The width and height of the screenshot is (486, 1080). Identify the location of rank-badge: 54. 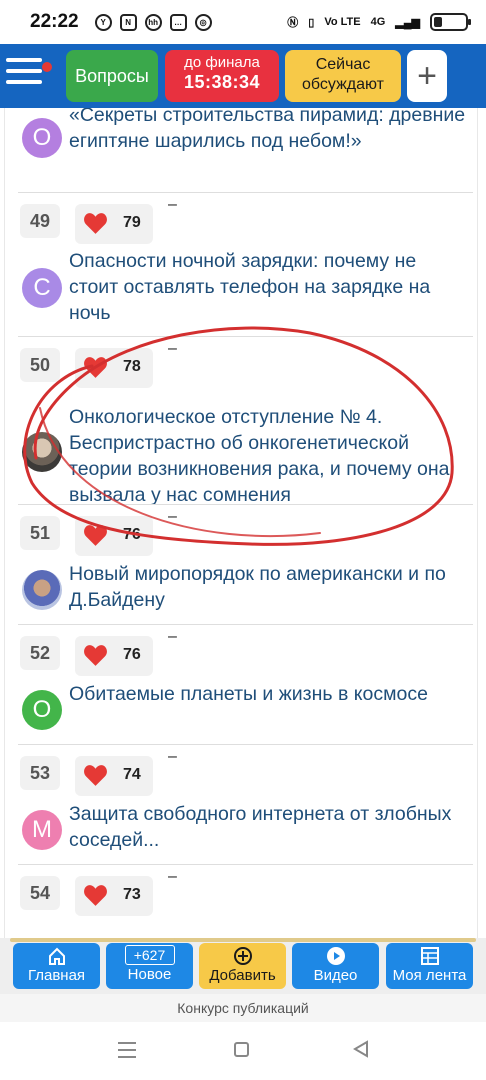
(40, 893).